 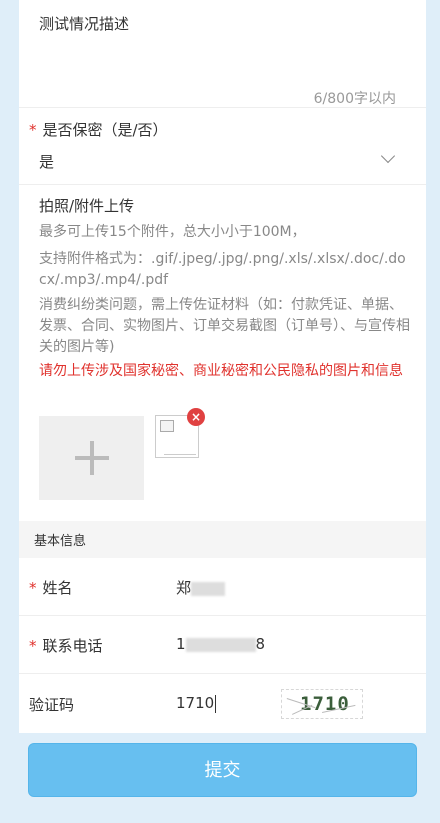 I want to click on secret-select: * 是否保密（是/否） 是, so click(x=222, y=146).